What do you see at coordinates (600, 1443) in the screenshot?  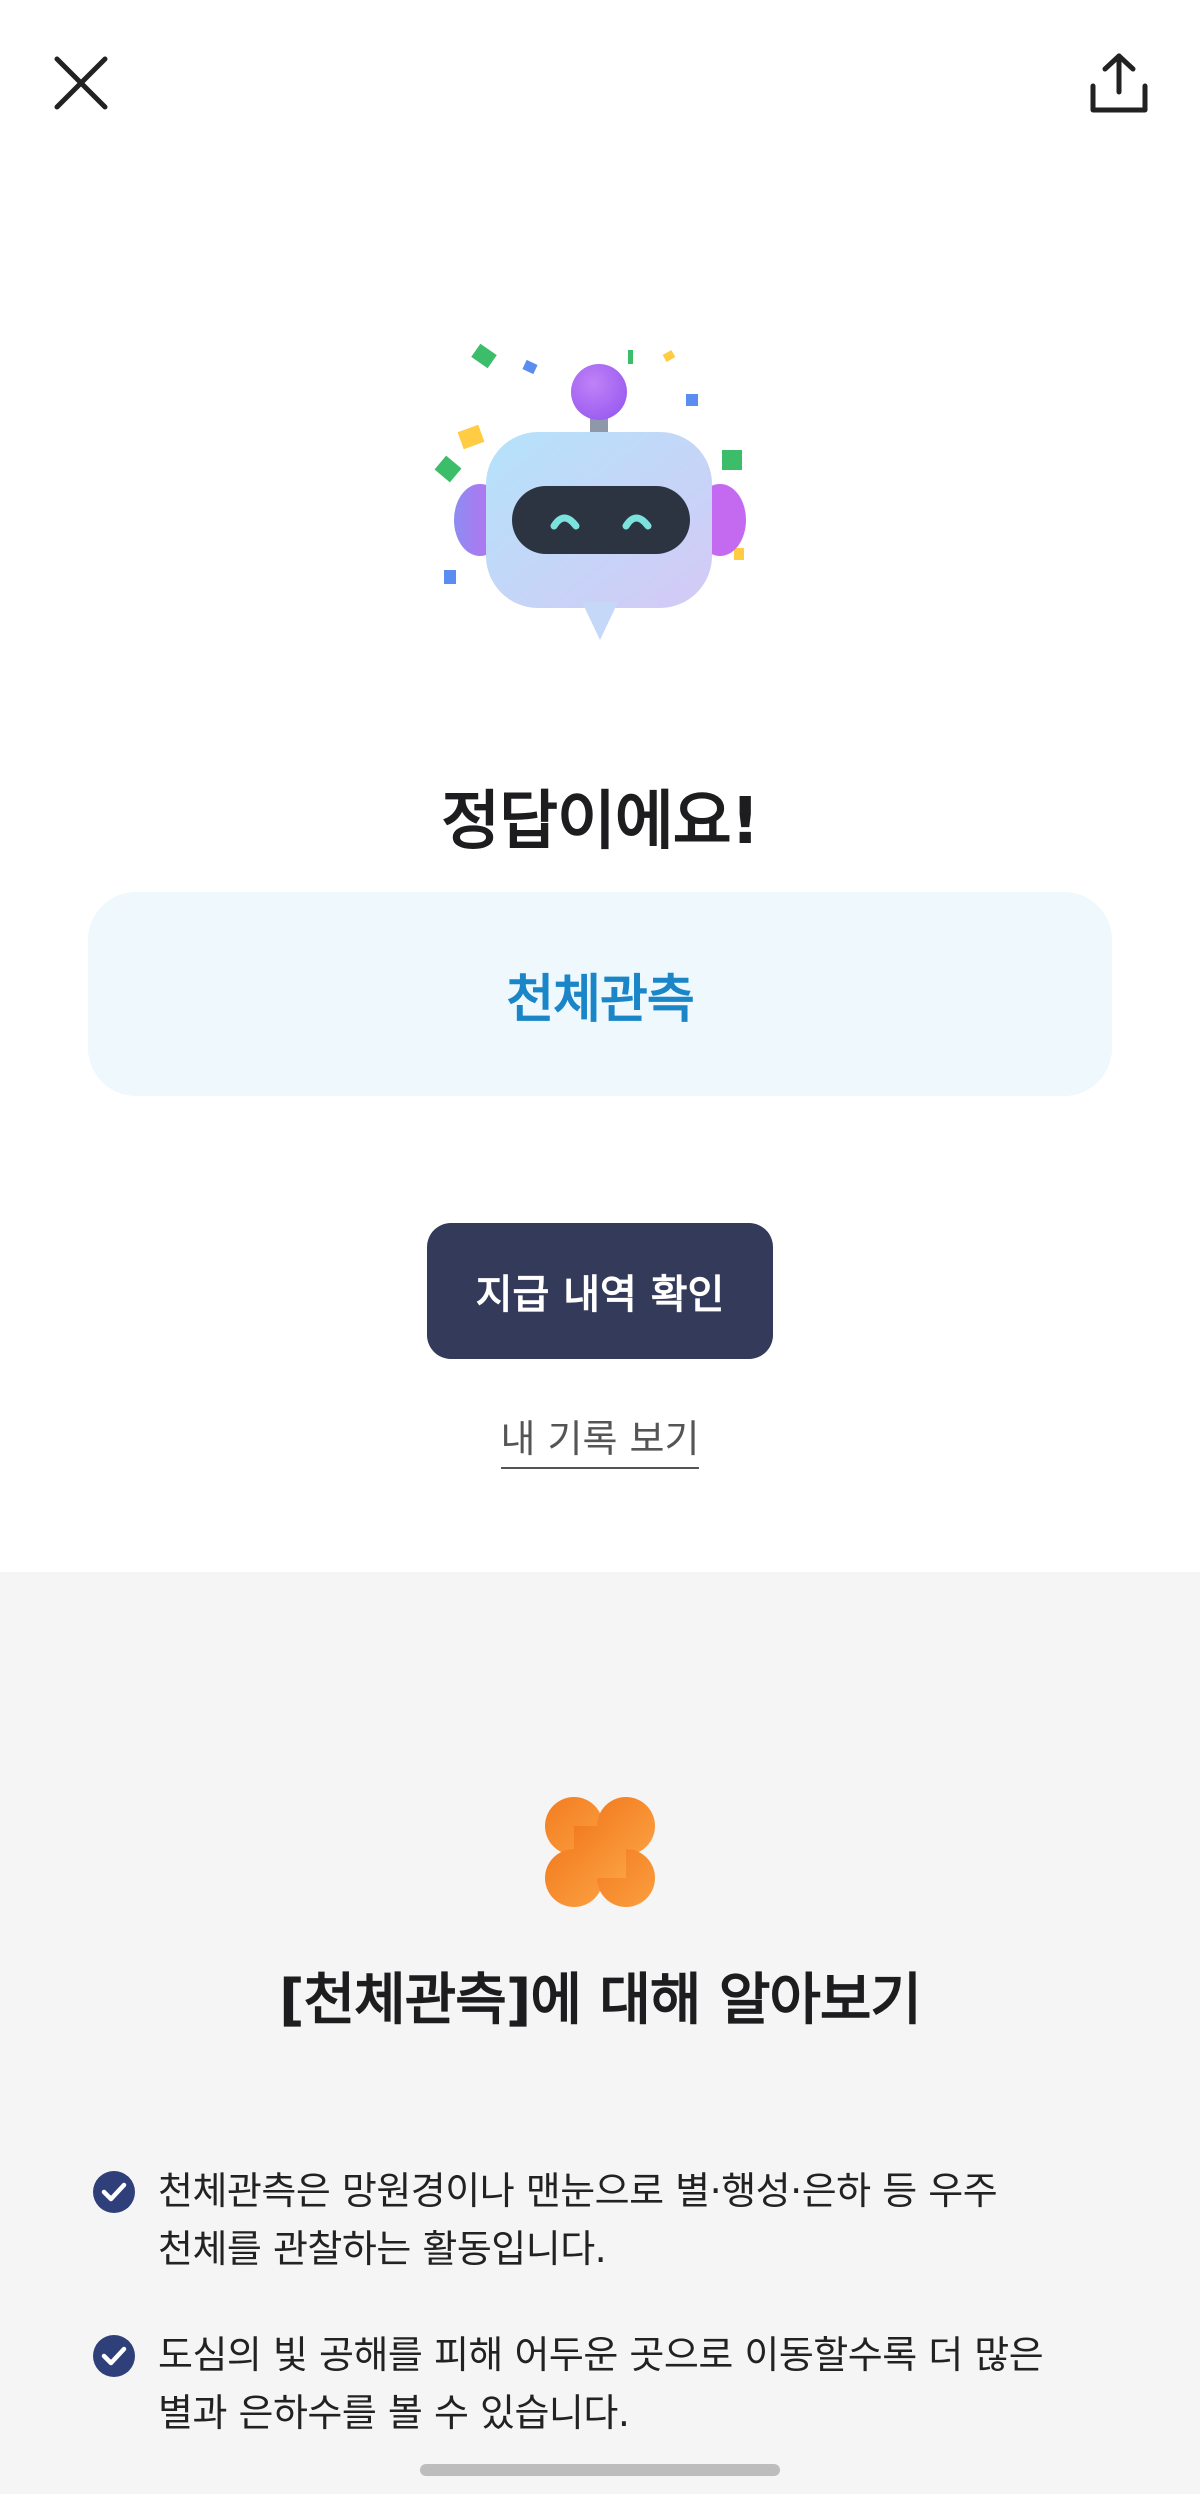 I see `my-record-link: 내 기록 보기` at bounding box center [600, 1443].